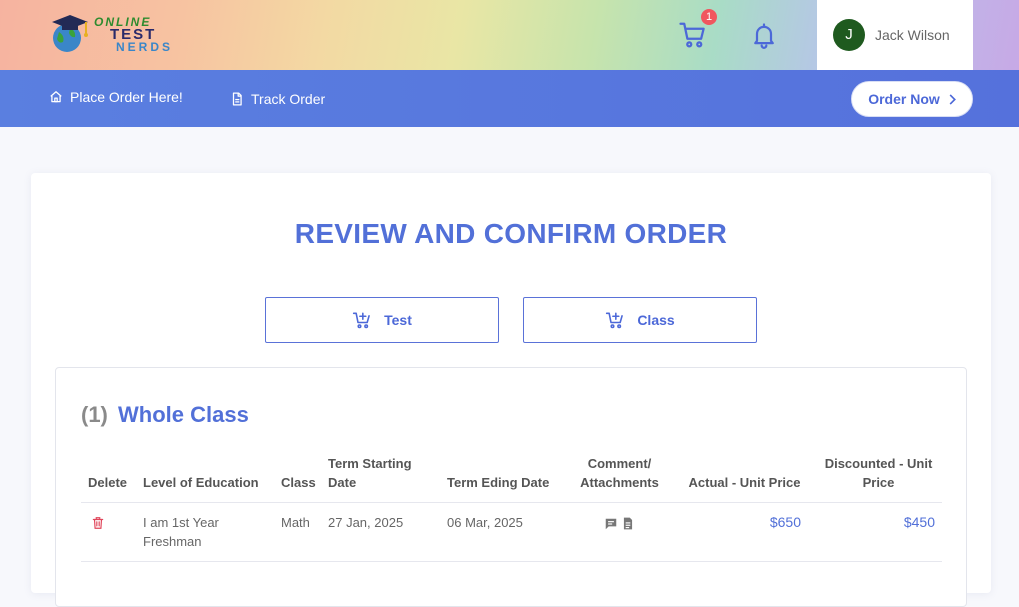 Image resolution: width=1019 pixels, height=607 pixels. What do you see at coordinates (875, 532) in the screenshot?
I see `discounted-price-cell: $450` at bounding box center [875, 532].